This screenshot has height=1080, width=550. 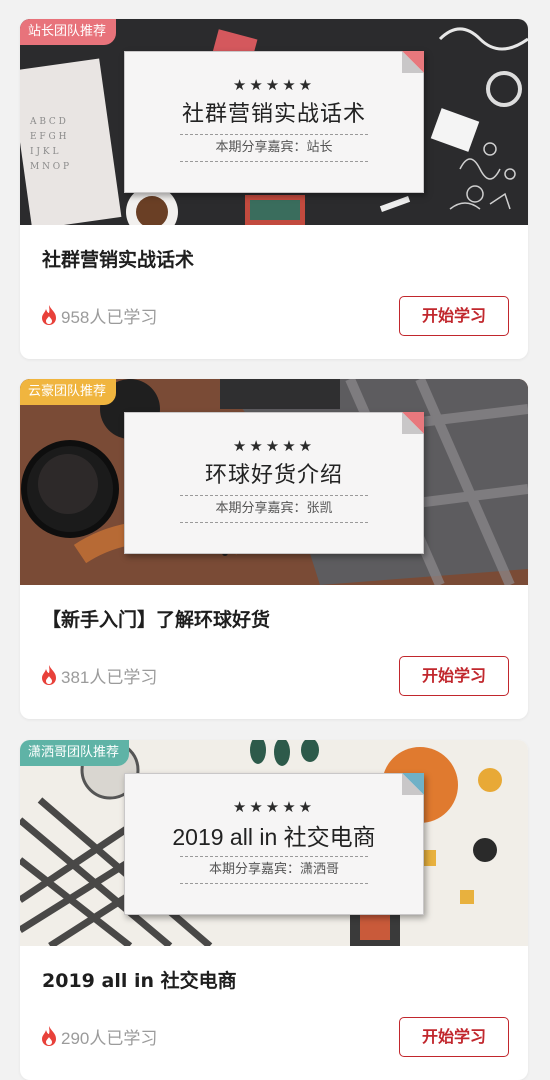 I want to click on banner-card: ★★★★★ 环球好货介绍 本期分享嘉宾：张凯, so click(x=274, y=483).